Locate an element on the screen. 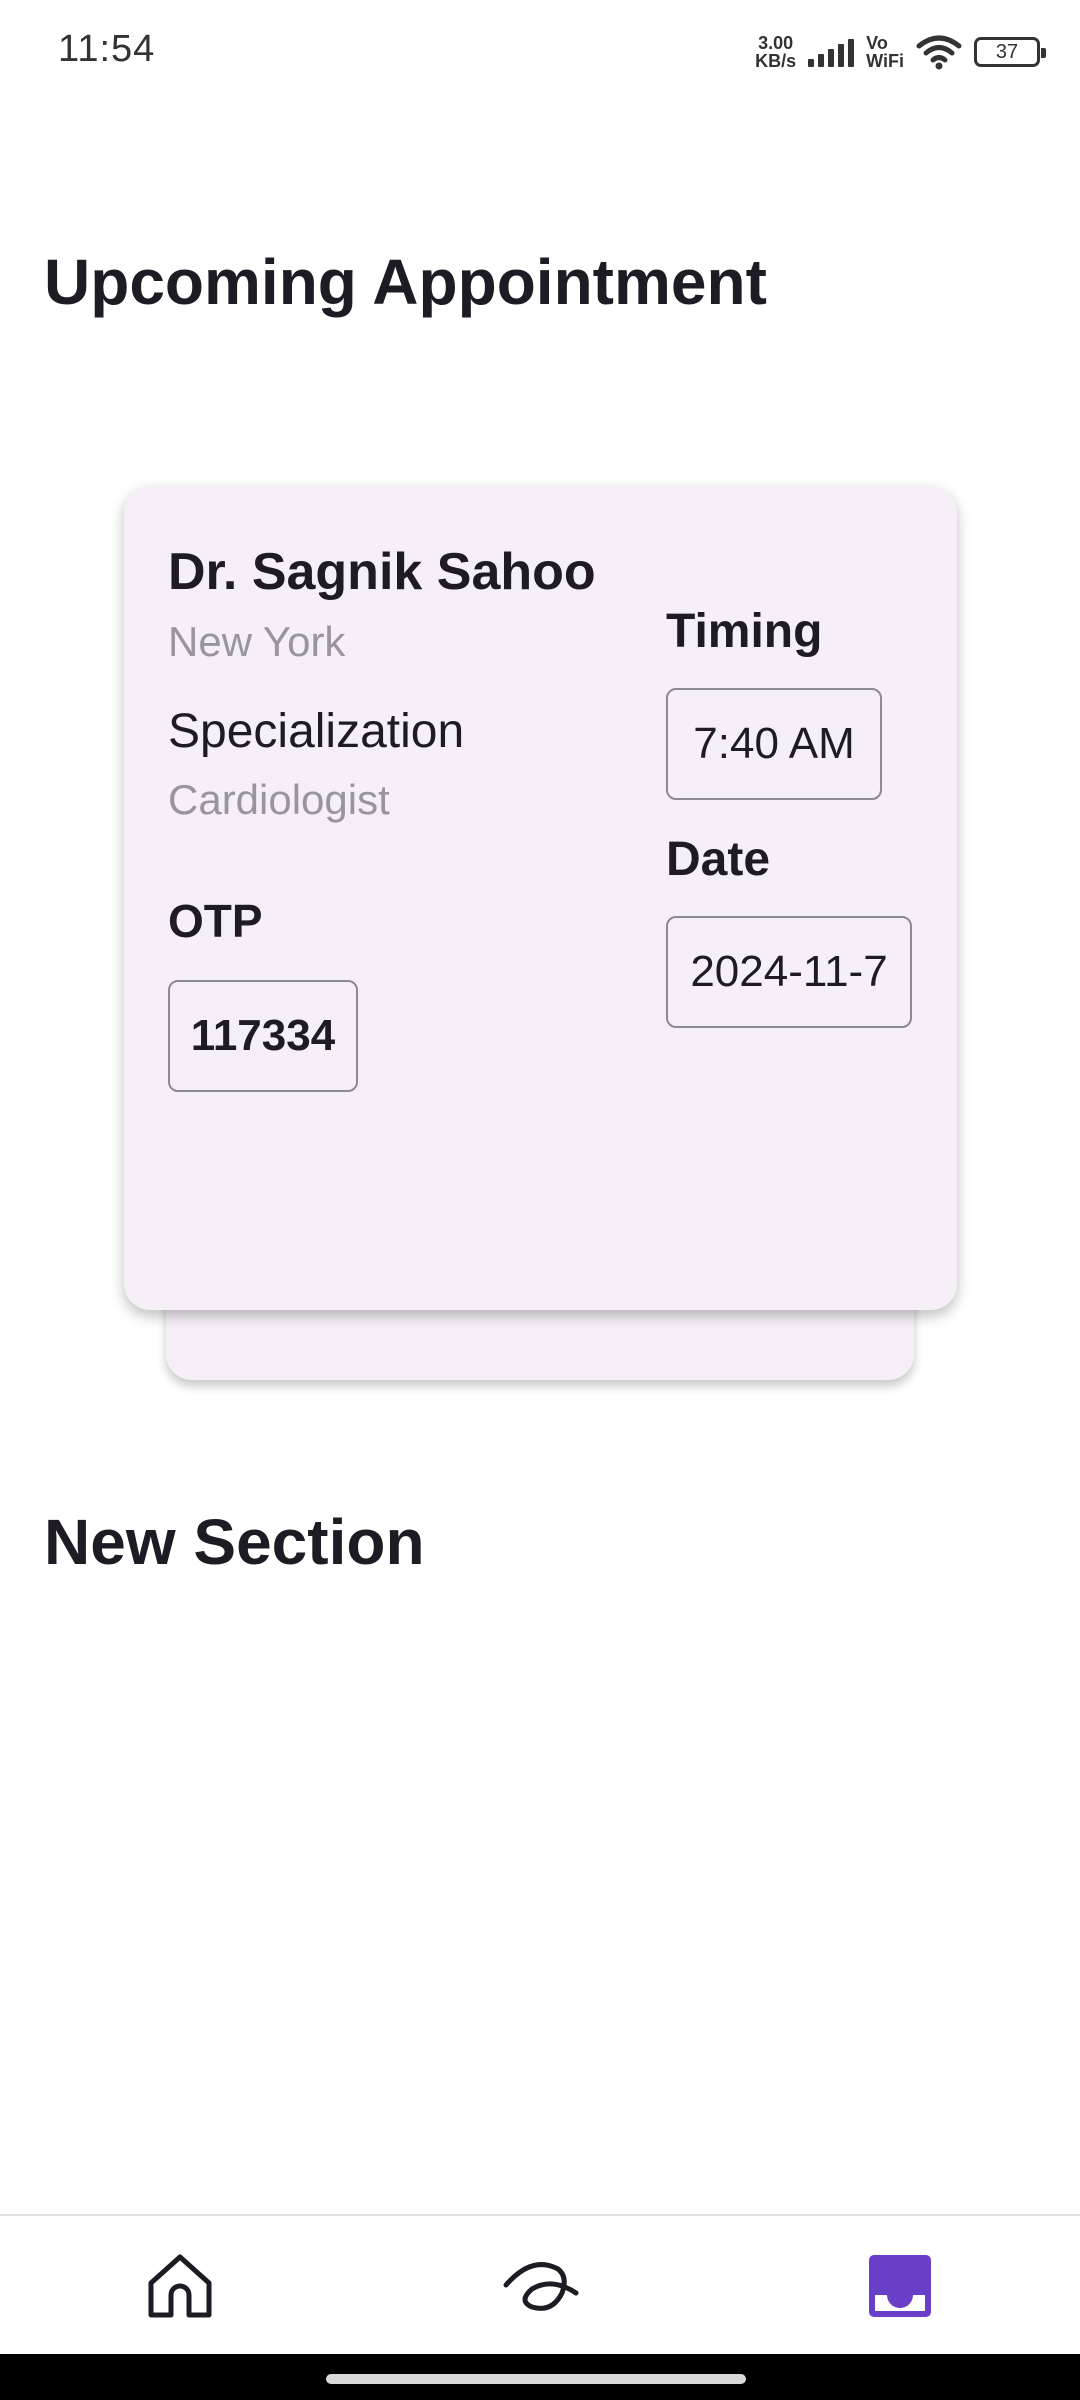 This screenshot has height=2400, width=1080. specialization-value: Cardiologist is located at coordinates (279, 799).